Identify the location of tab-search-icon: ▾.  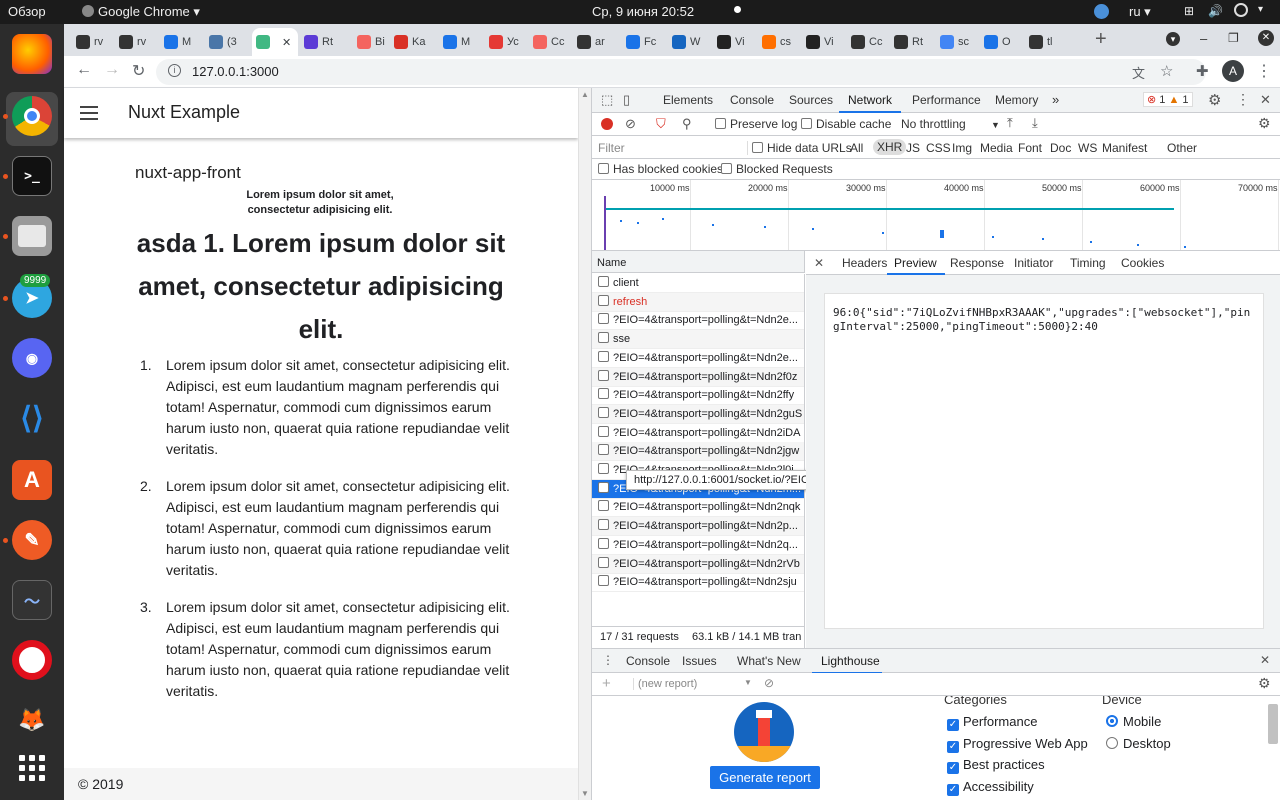
(1173, 39).